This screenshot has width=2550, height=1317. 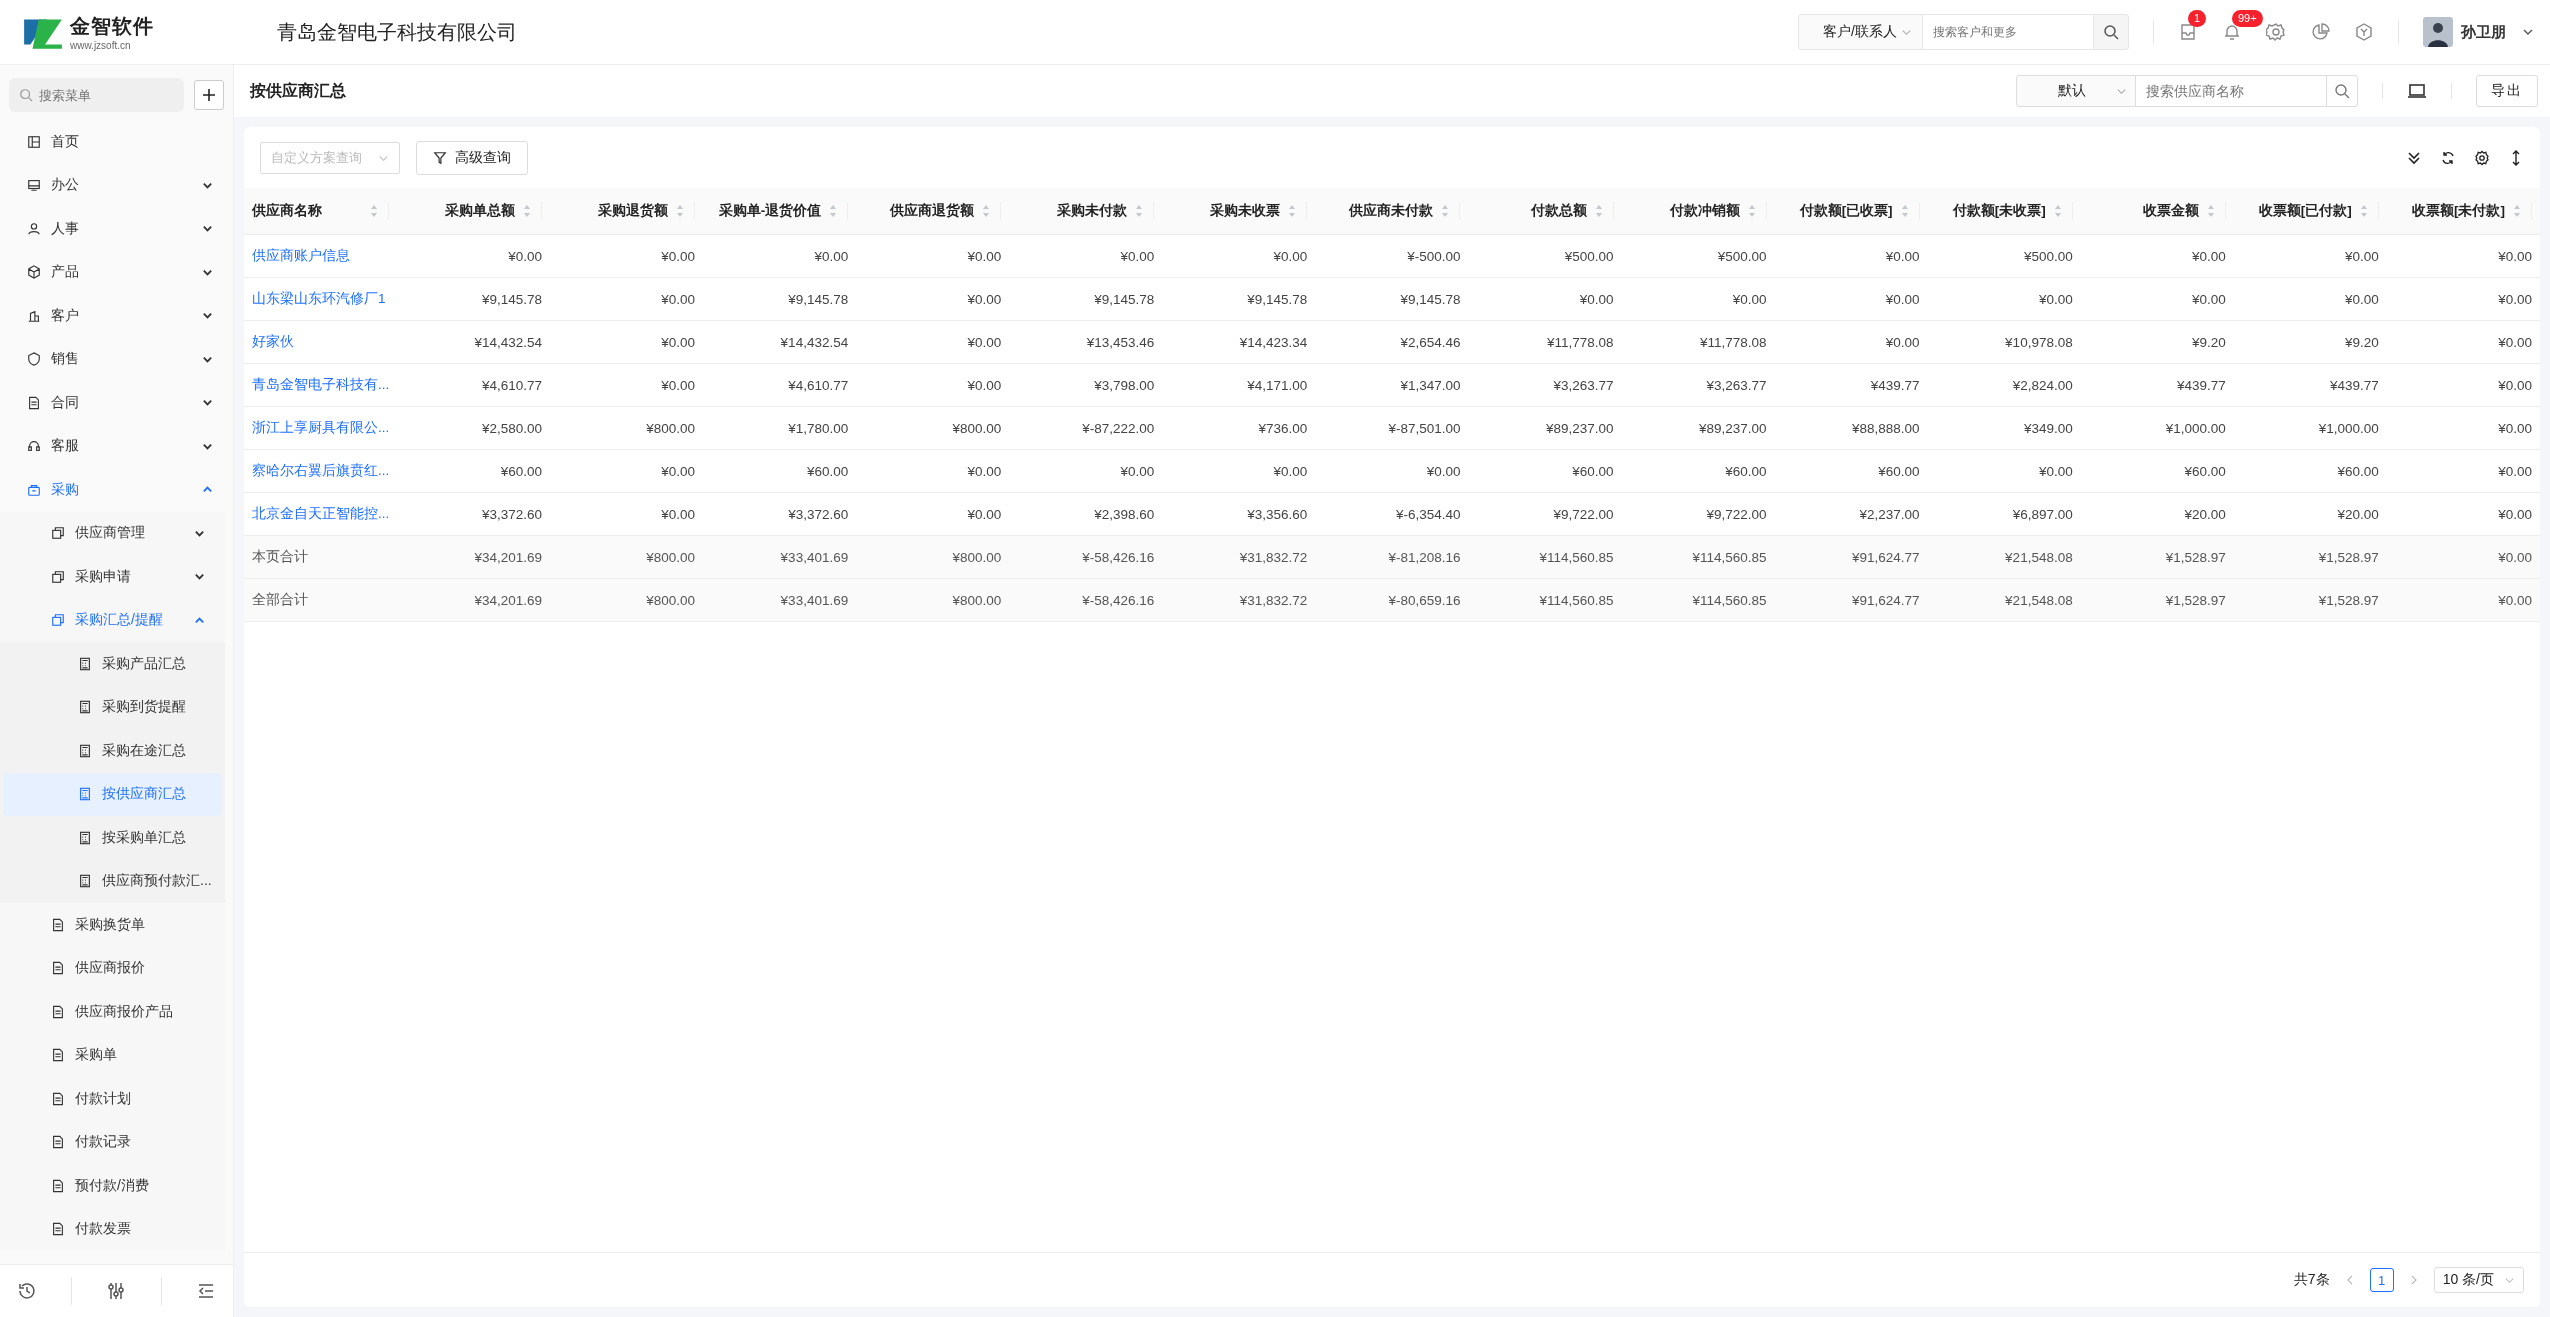 What do you see at coordinates (207, 316) in the screenshot?
I see `chevron-down-icon` at bounding box center [207, 316].